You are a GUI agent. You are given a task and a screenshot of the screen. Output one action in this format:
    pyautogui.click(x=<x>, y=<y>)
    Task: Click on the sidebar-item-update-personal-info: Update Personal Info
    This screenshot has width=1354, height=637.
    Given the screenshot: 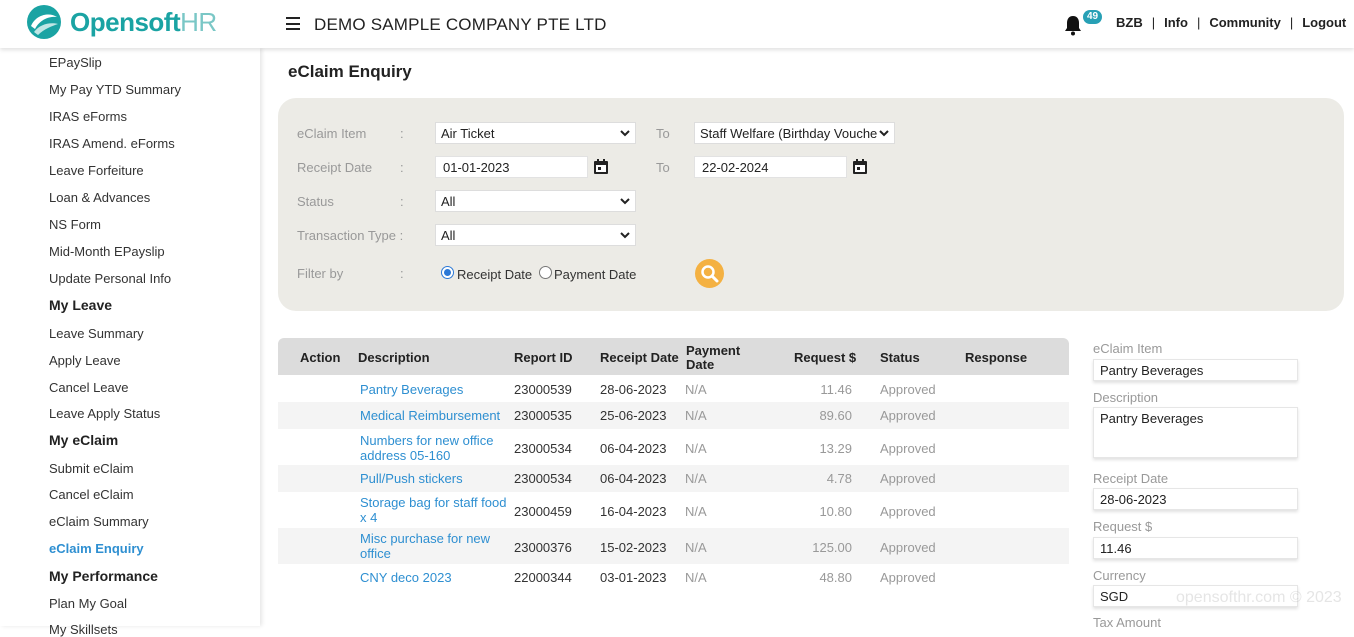 What is the action you would take?
    pyautogui.click(x=110, y=278)
    